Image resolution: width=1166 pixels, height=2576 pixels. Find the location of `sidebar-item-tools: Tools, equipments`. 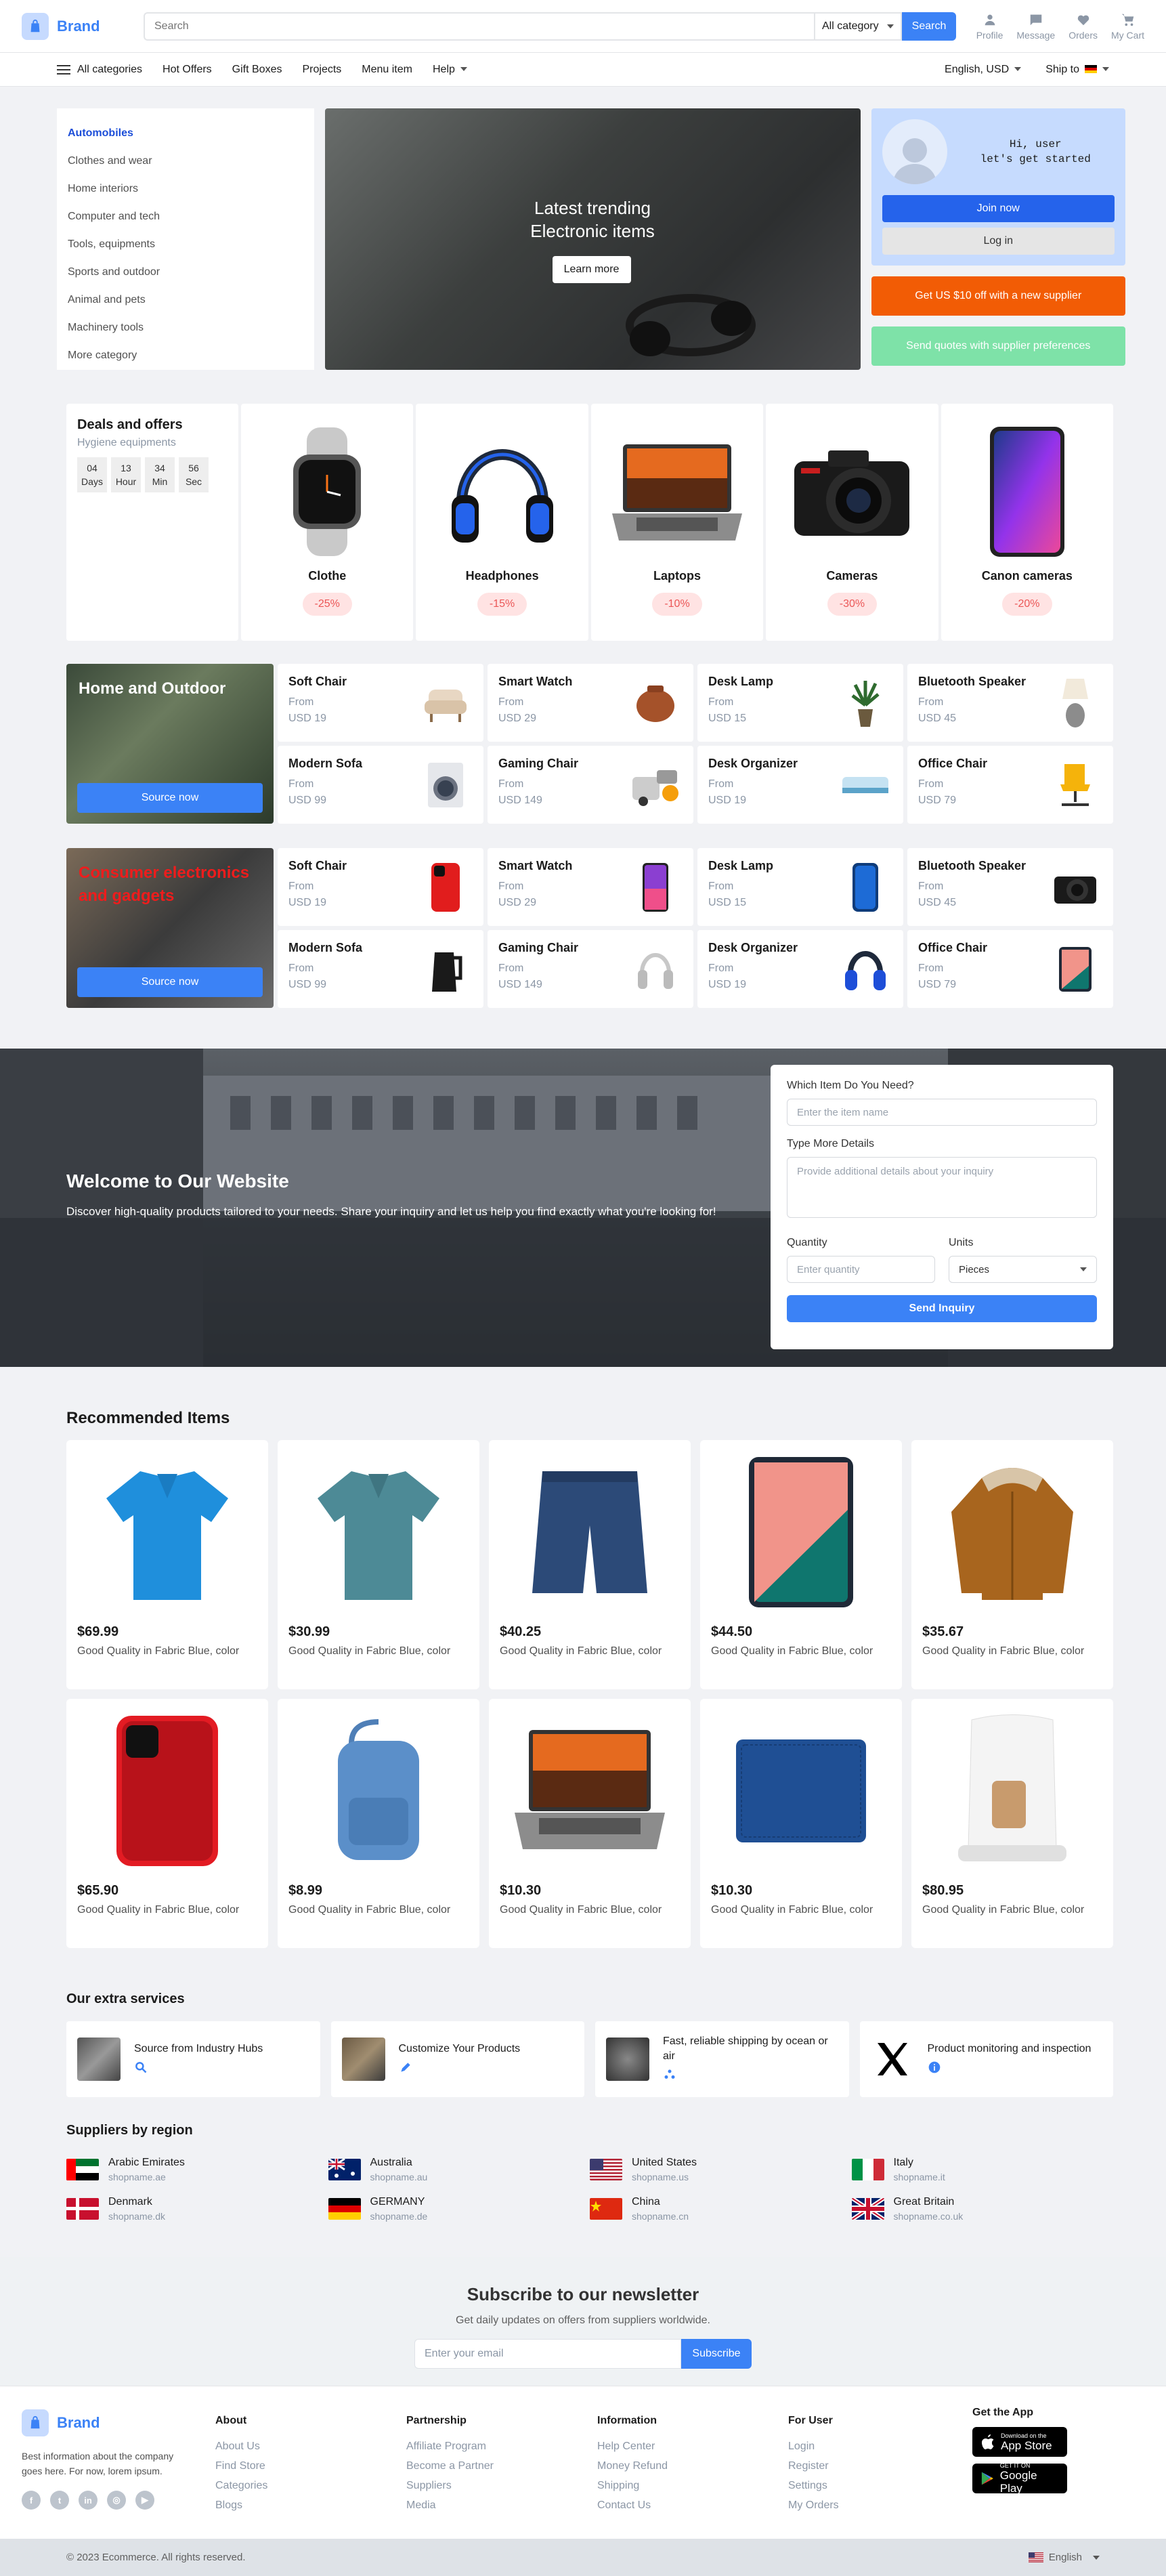

sidebar-item-tools: Tools, equipments is located at coordinates (186, 244).